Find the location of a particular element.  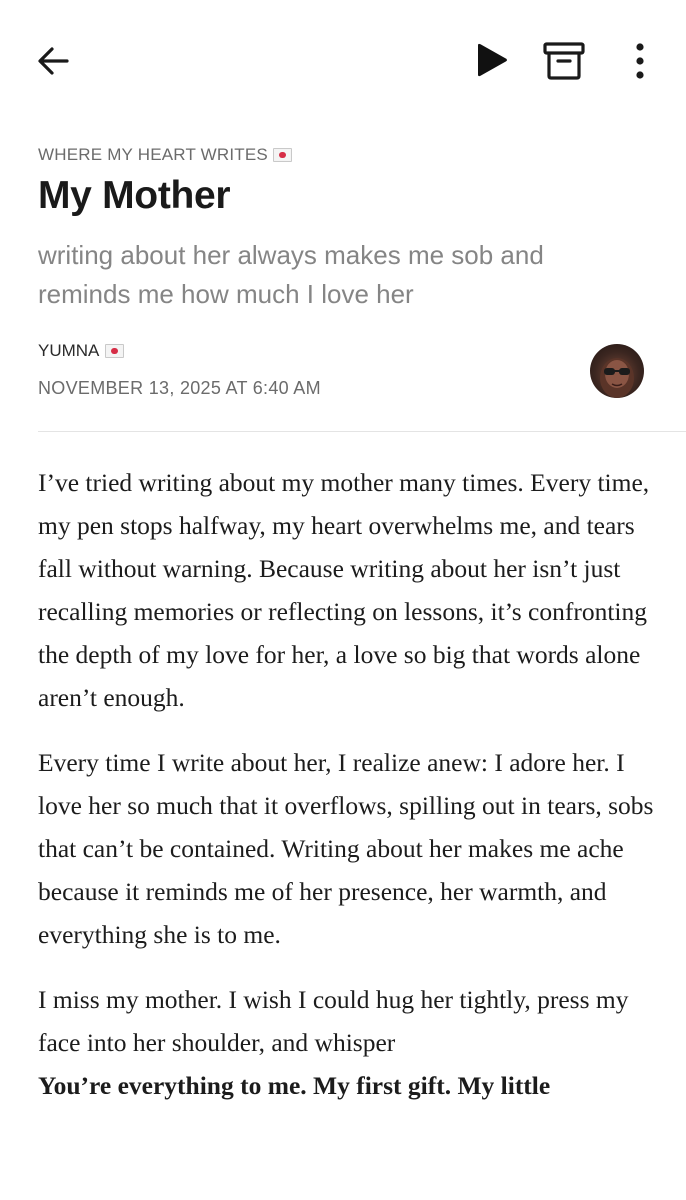

top-toolbar is located at coordinates (343, 61).